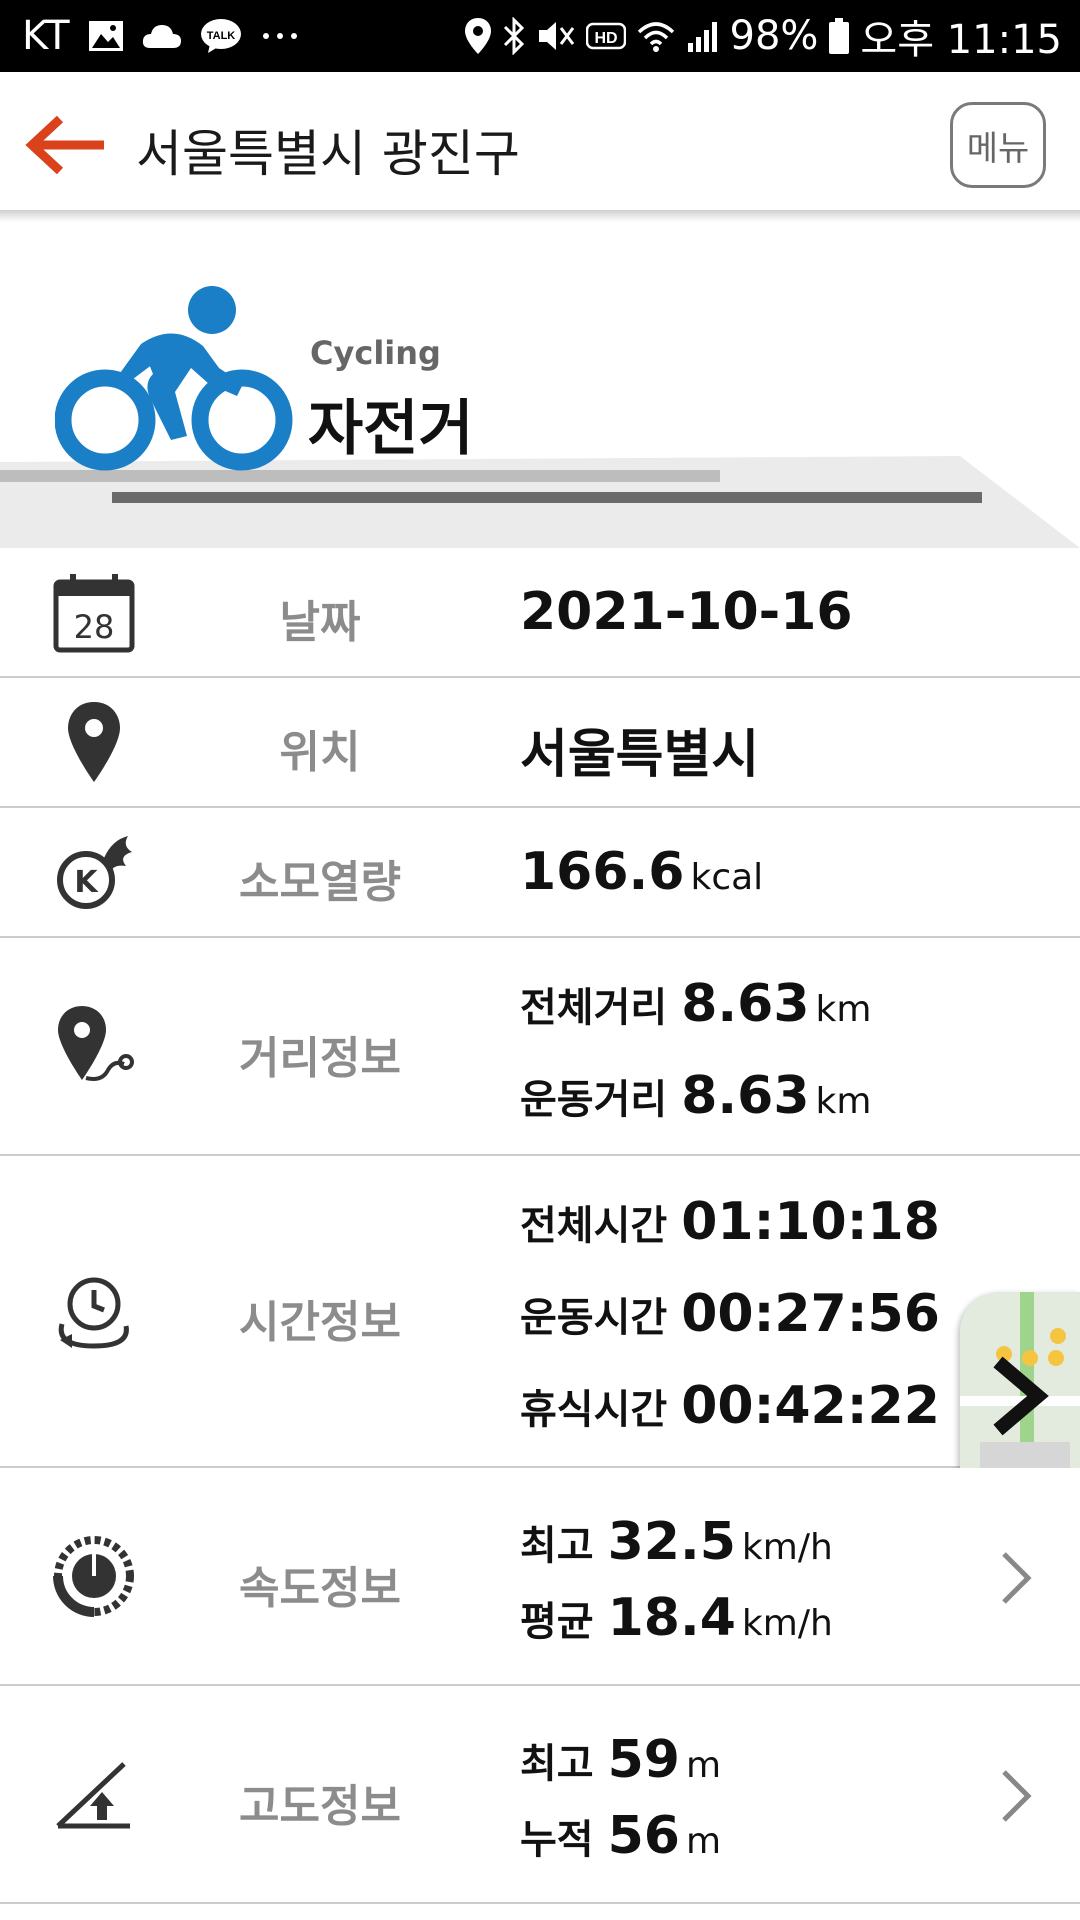 The width and height of the screenshot is (1080, 1920). I want to click on calories-value: 166.6, so click(602, 872).